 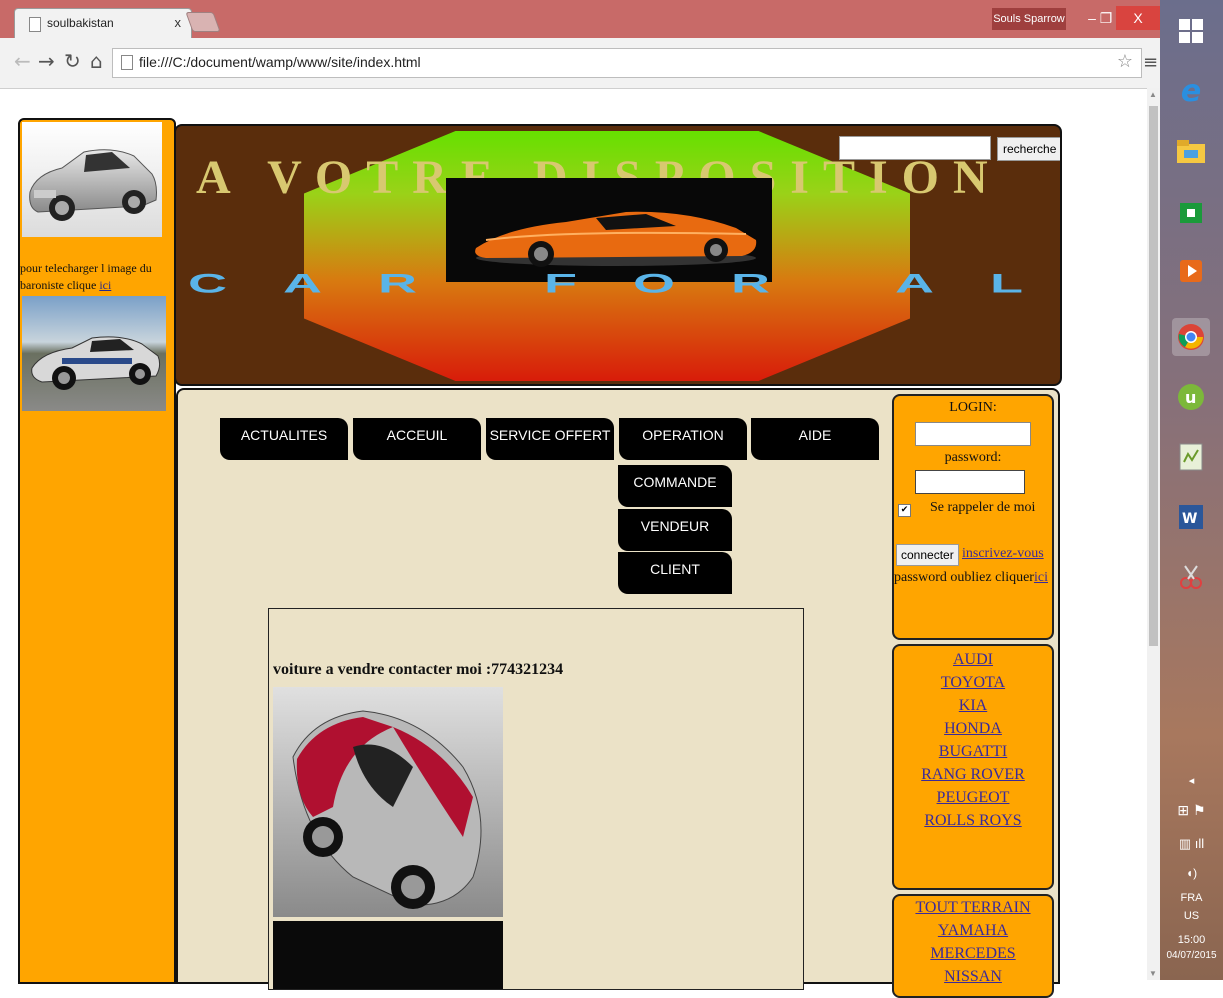 I want to click on brand-link-audi: AUDI, so click(x=973, y=659).